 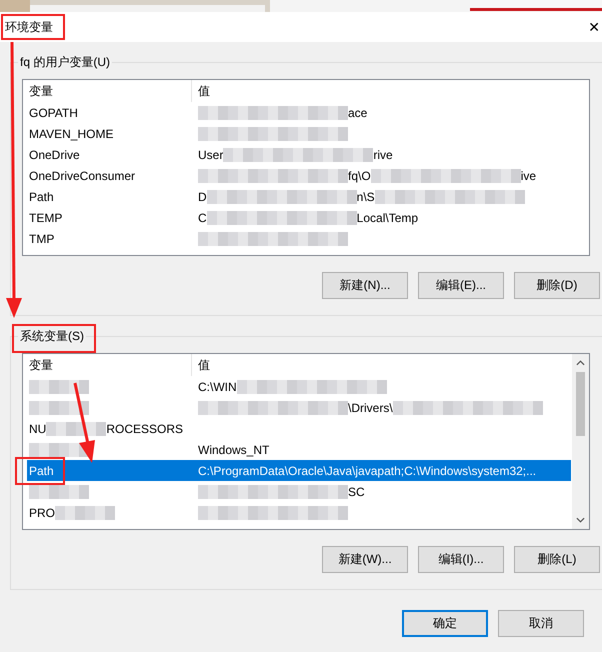 What do you see at coordinates (29, 27) in the screenshot?
I see `window-title: 环境变量` at bounding box center [29, 27].